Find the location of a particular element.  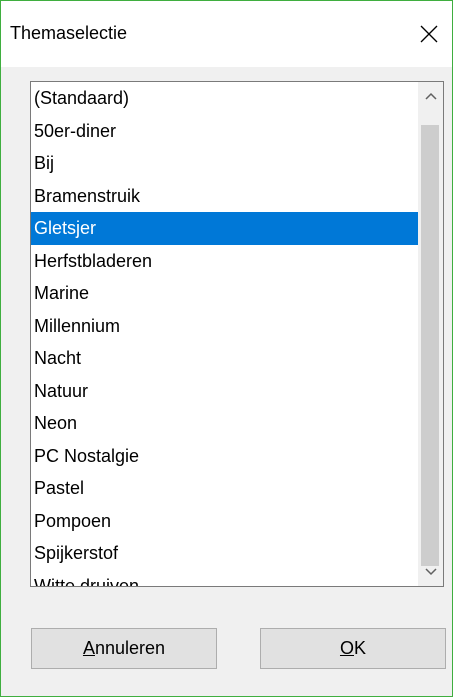

list-item: Natuur is located at coordinates (224, 391).